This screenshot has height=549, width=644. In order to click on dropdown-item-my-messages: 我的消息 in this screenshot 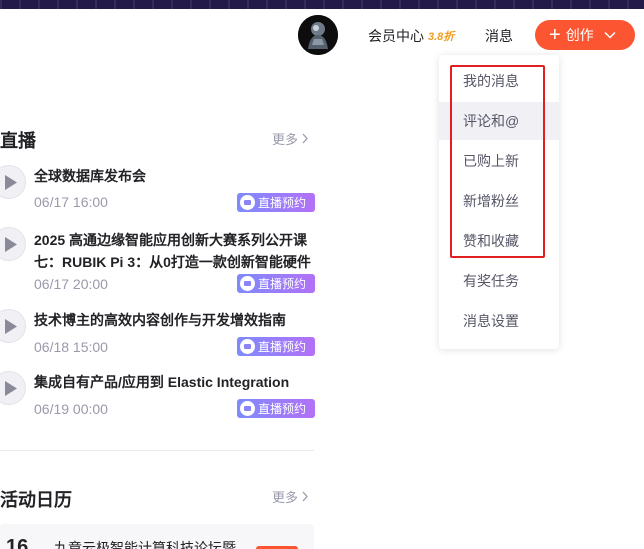, I will do `click(499, 81)`.